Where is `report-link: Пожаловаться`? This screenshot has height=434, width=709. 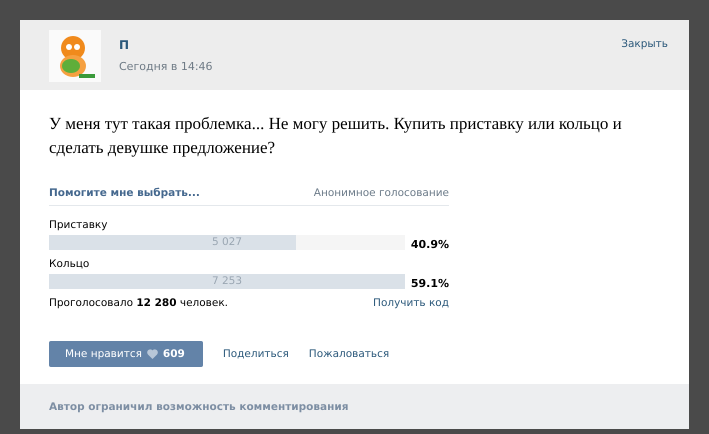
report-link: Пожаловаться is located at coordinates (349, 354).